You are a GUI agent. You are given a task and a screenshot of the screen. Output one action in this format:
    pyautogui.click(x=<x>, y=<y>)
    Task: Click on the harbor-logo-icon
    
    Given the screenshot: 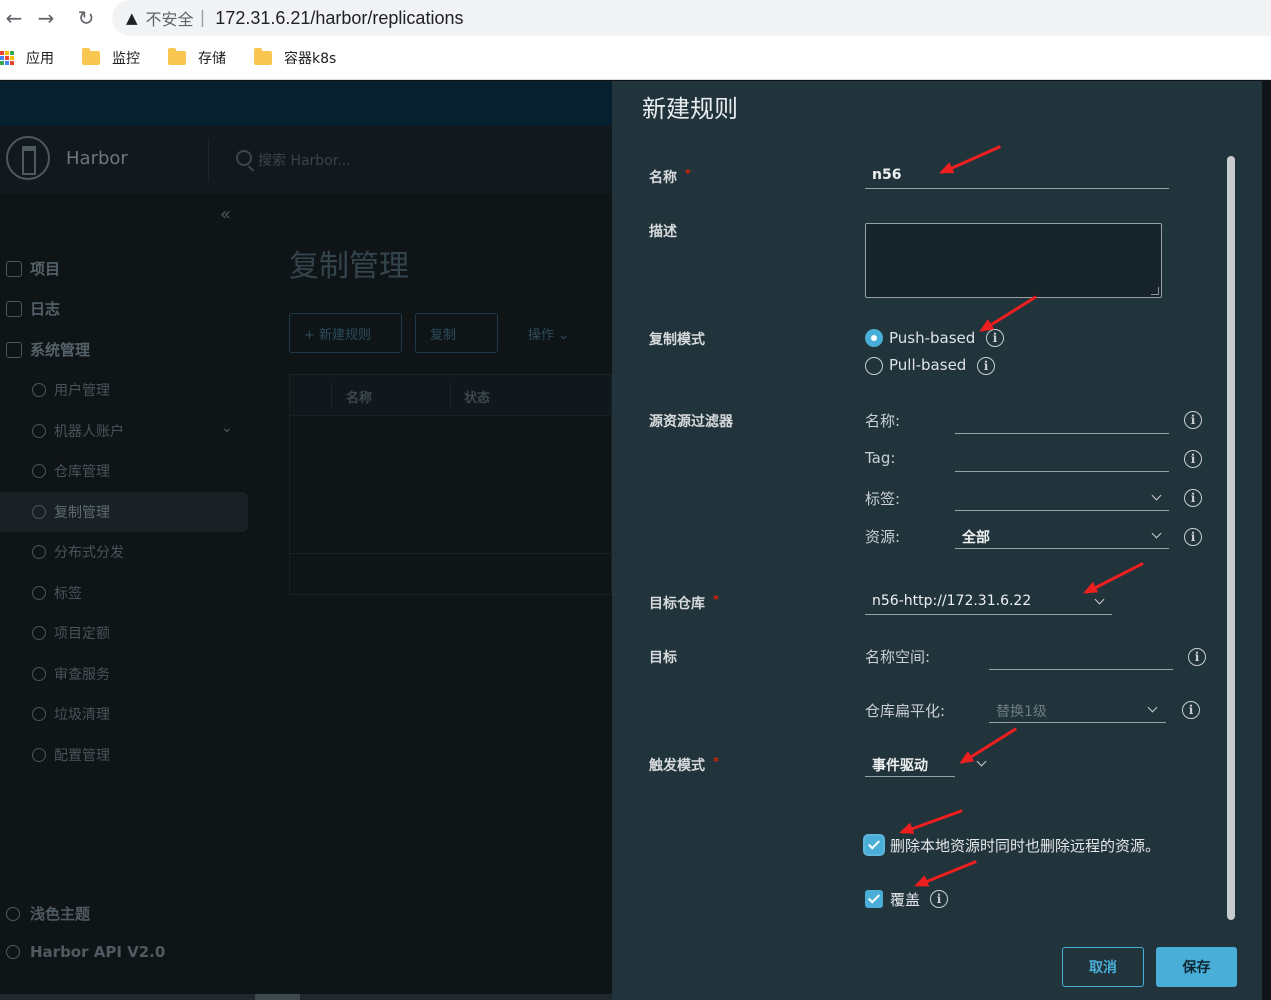 What is the action you would take?
    pyautogui.click(x=28, y=158)
    